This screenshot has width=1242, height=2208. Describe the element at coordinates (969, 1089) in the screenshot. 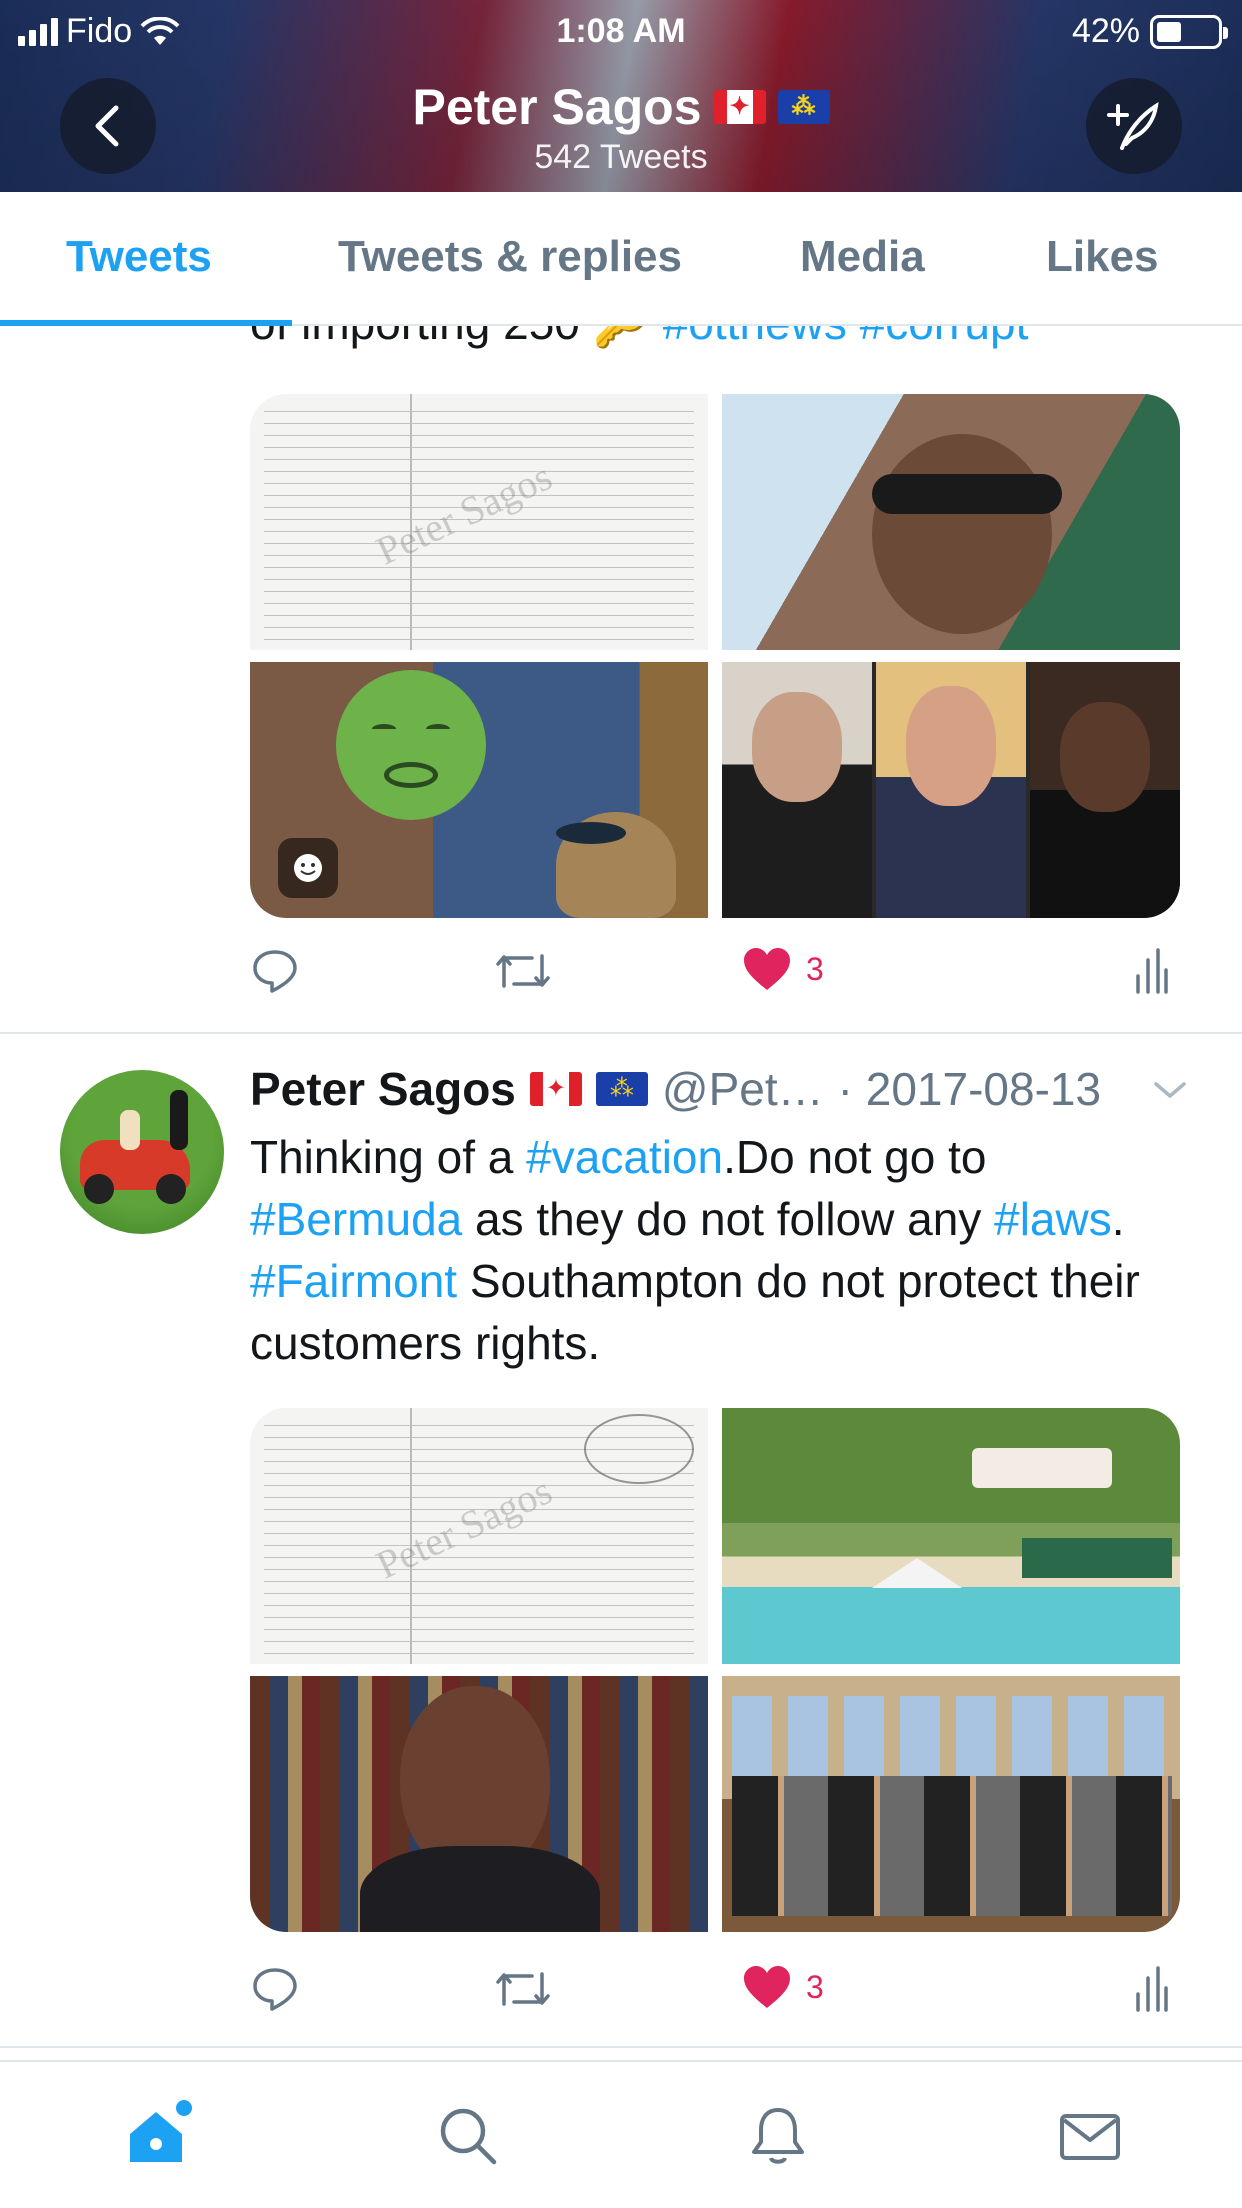

I see `tweet2-date: · 2017-08-13` at that location.